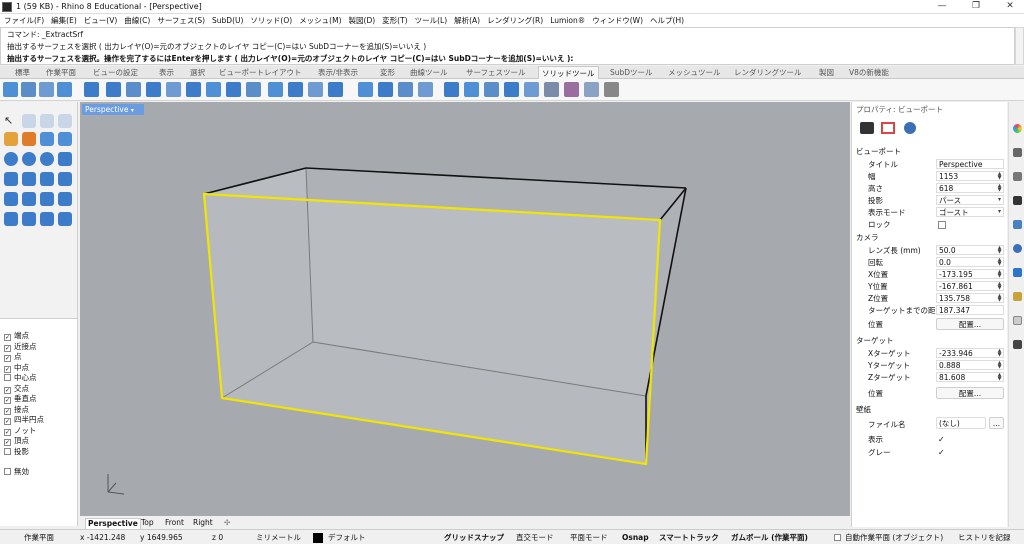 The width and height of the screenshot is (1024, 544). What do you see at coordinates (970, 164) in the screenshot?
I see `title-field: Perspective` at bounding box center [970, 164].